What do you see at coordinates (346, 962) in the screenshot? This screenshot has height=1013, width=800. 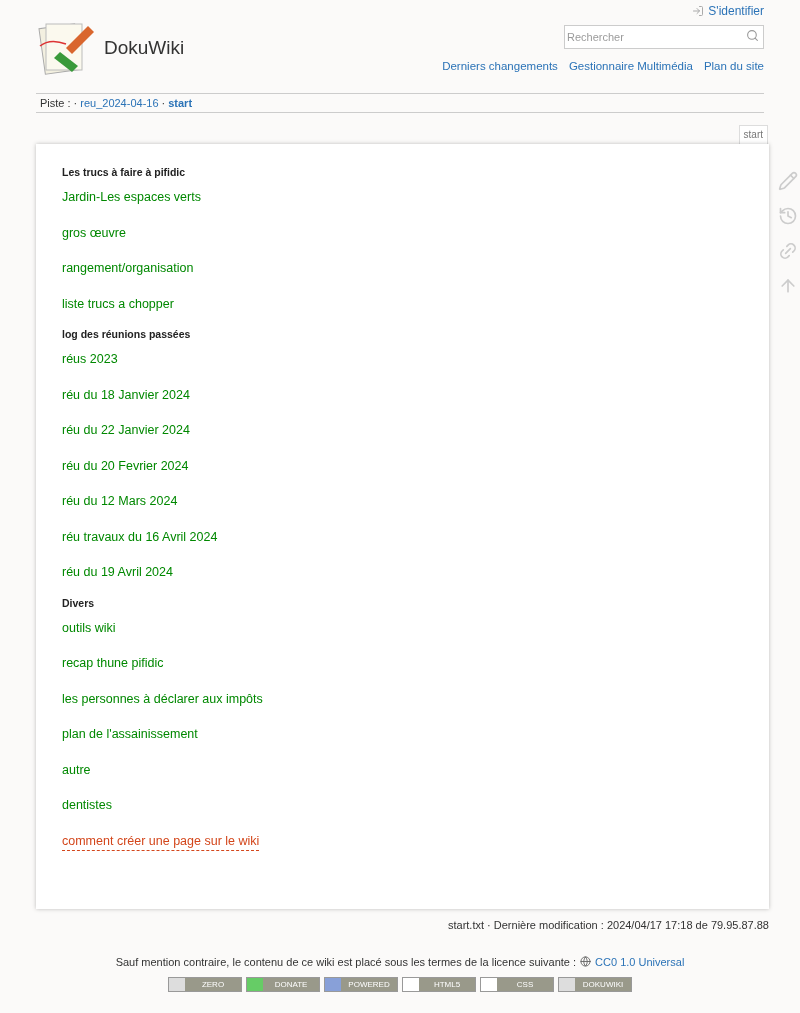 I see `license-text: Sauf mention contraire, le contenu de ce wiki est placé sous les termes de la licence suivante :` at bounding box center [346, 962].